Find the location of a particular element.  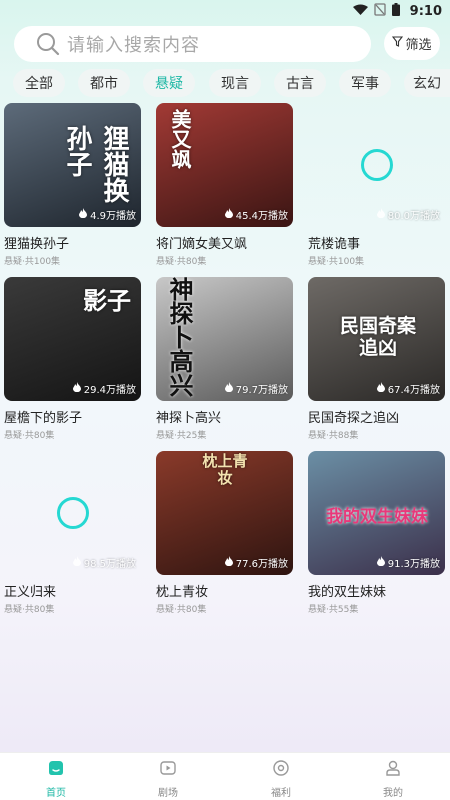

drama-poster: 美又飒 45.4万播放 is located at coordinates (224, 165).